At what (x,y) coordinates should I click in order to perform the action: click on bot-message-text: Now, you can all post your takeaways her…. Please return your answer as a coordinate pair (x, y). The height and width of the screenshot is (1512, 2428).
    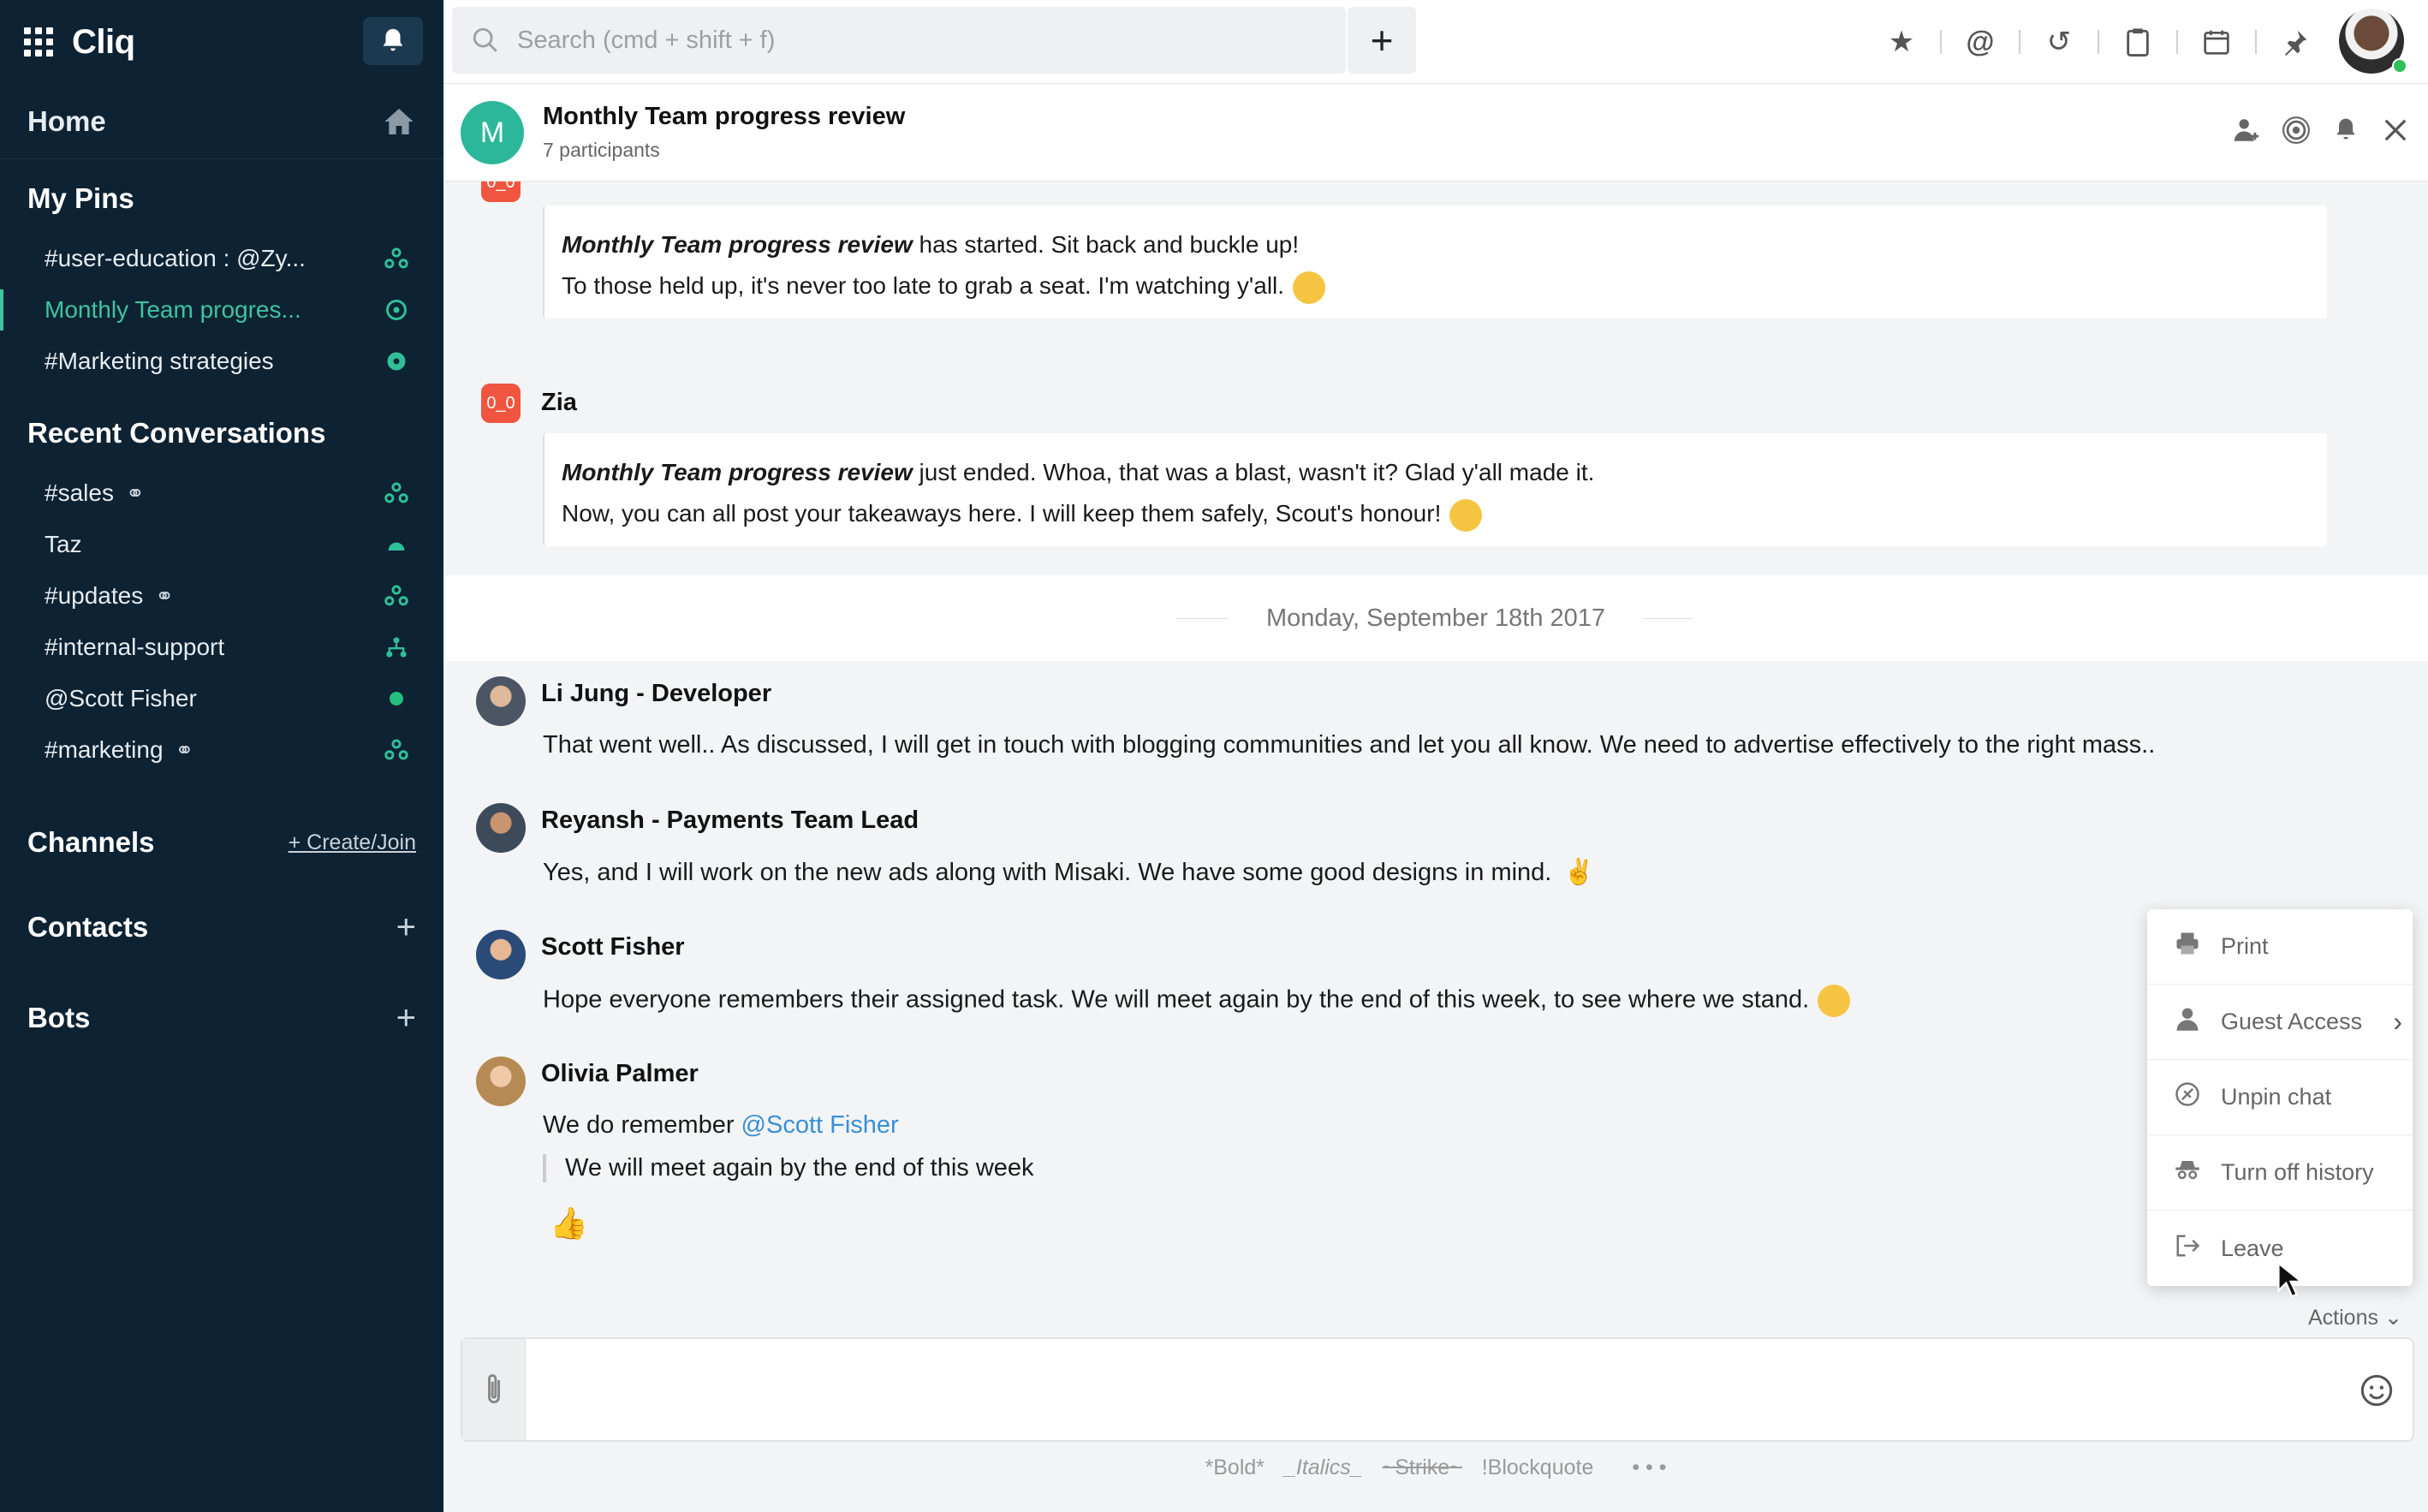
    Looking at the image, I should click on (1002, 513).